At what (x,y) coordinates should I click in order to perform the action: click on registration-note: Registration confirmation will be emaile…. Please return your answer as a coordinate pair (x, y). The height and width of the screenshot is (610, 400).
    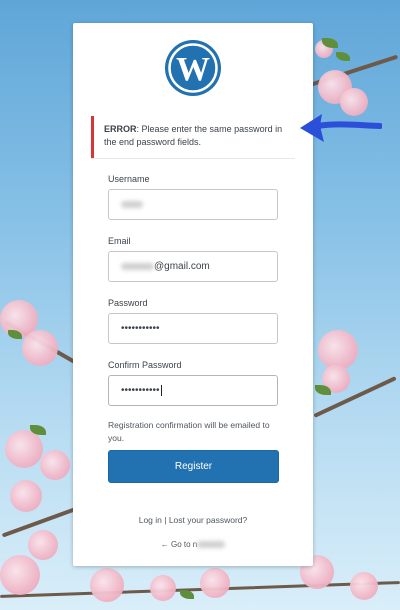
    Looking at the image, I should click on (189, 431).